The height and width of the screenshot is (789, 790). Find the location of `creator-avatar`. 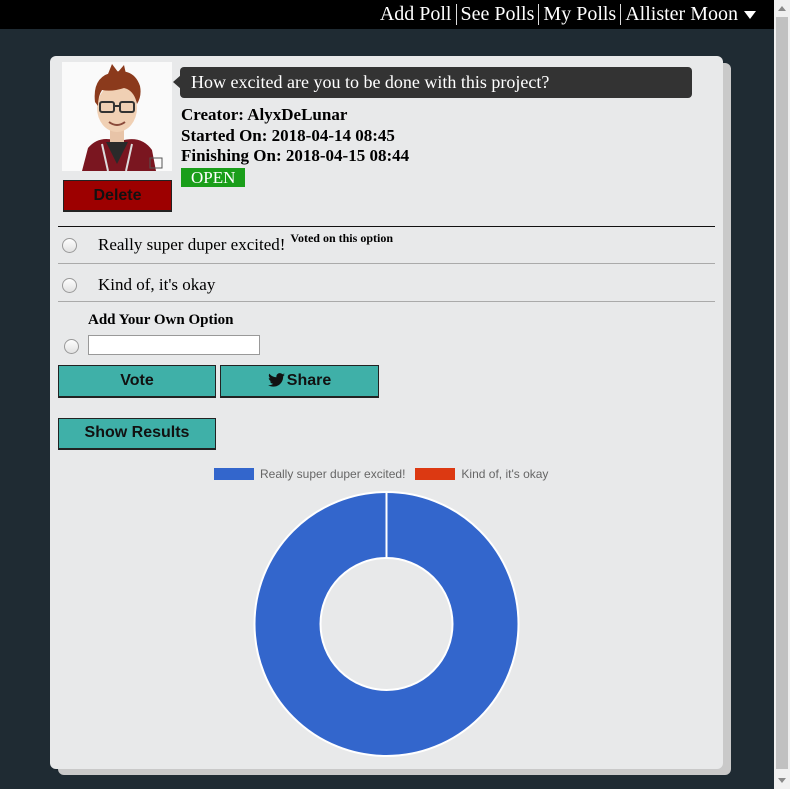

creator-avatar is located at coordinates (117, 116).